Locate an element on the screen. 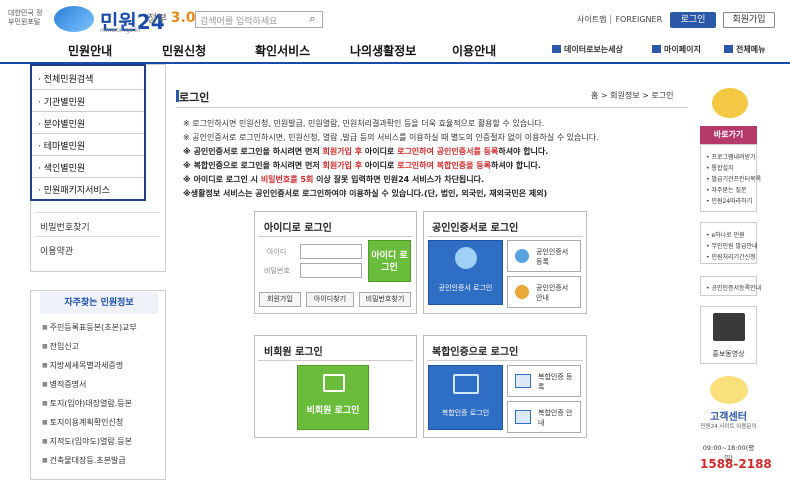  faq-item: 주민등록표등본(초본)교부 is located at coordinates (89, 327).